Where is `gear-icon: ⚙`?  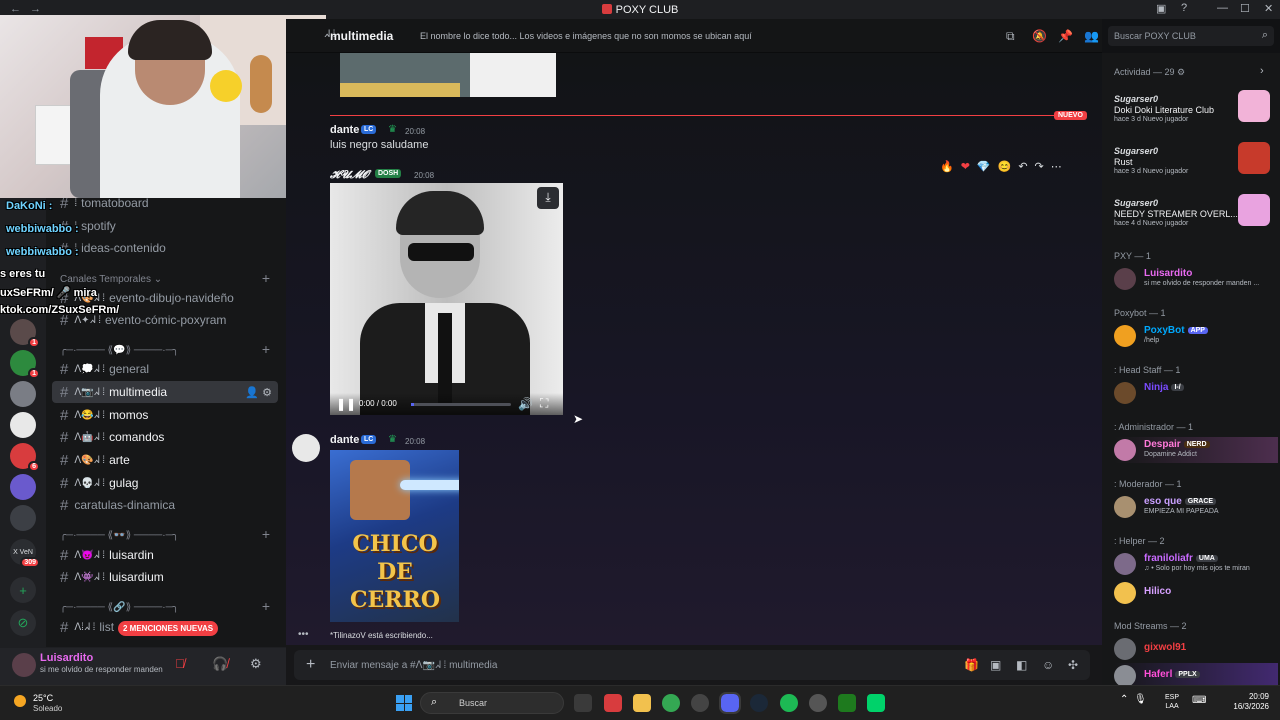
gear-icon: ⚙ is located at coordinates (256, 664).